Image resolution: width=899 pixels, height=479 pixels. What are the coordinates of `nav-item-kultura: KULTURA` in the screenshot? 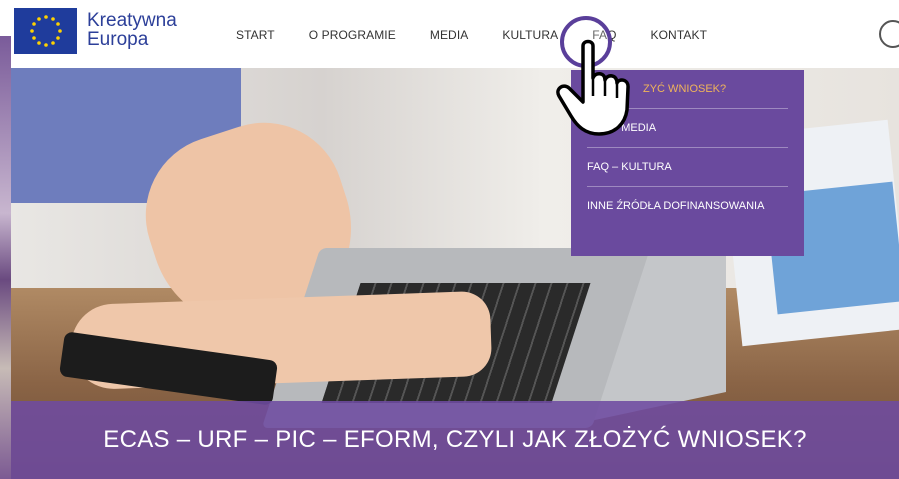 It's located at (530, 35).